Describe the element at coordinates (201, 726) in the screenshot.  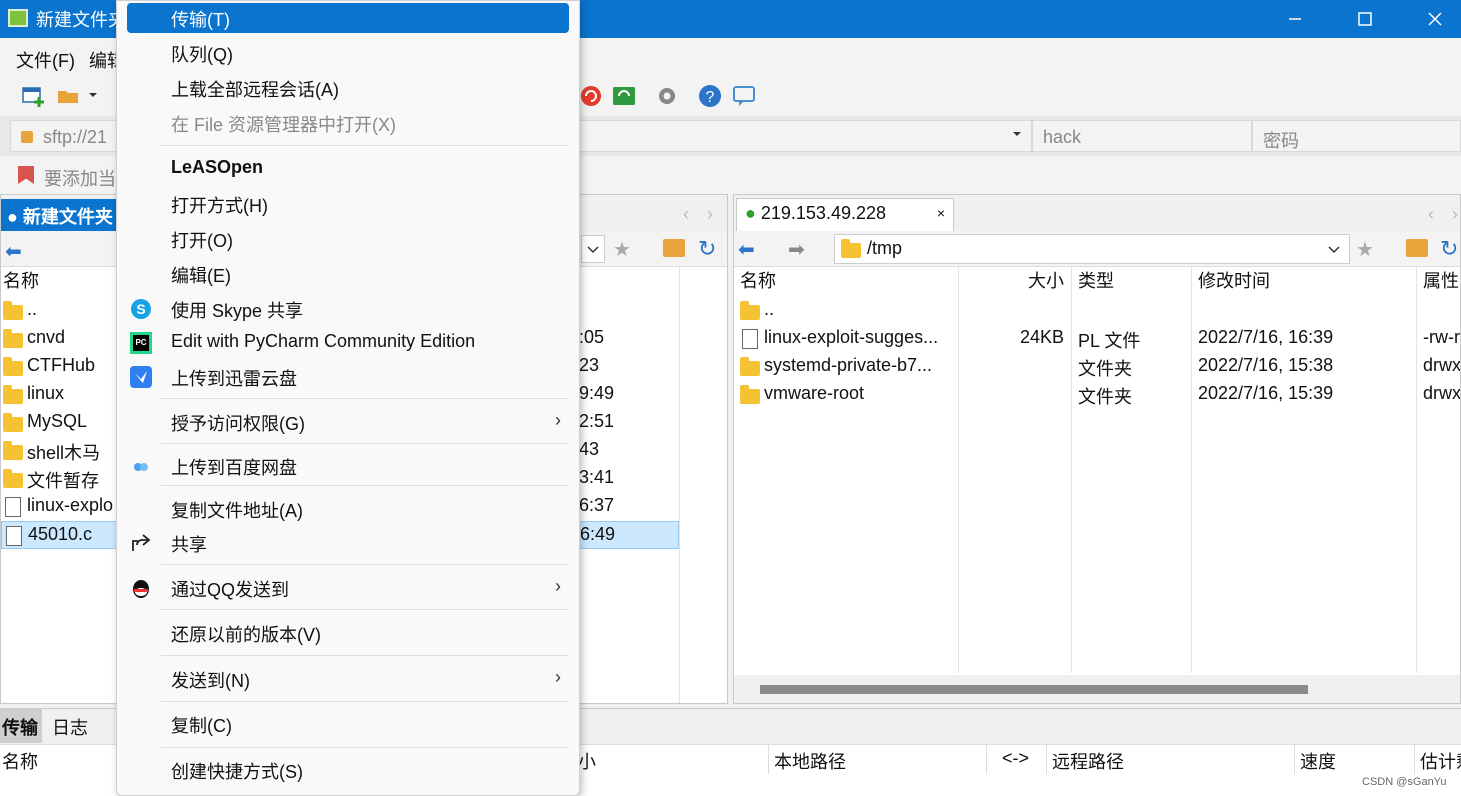
I see `context-menu-item-label: 复制(C)` at that location.